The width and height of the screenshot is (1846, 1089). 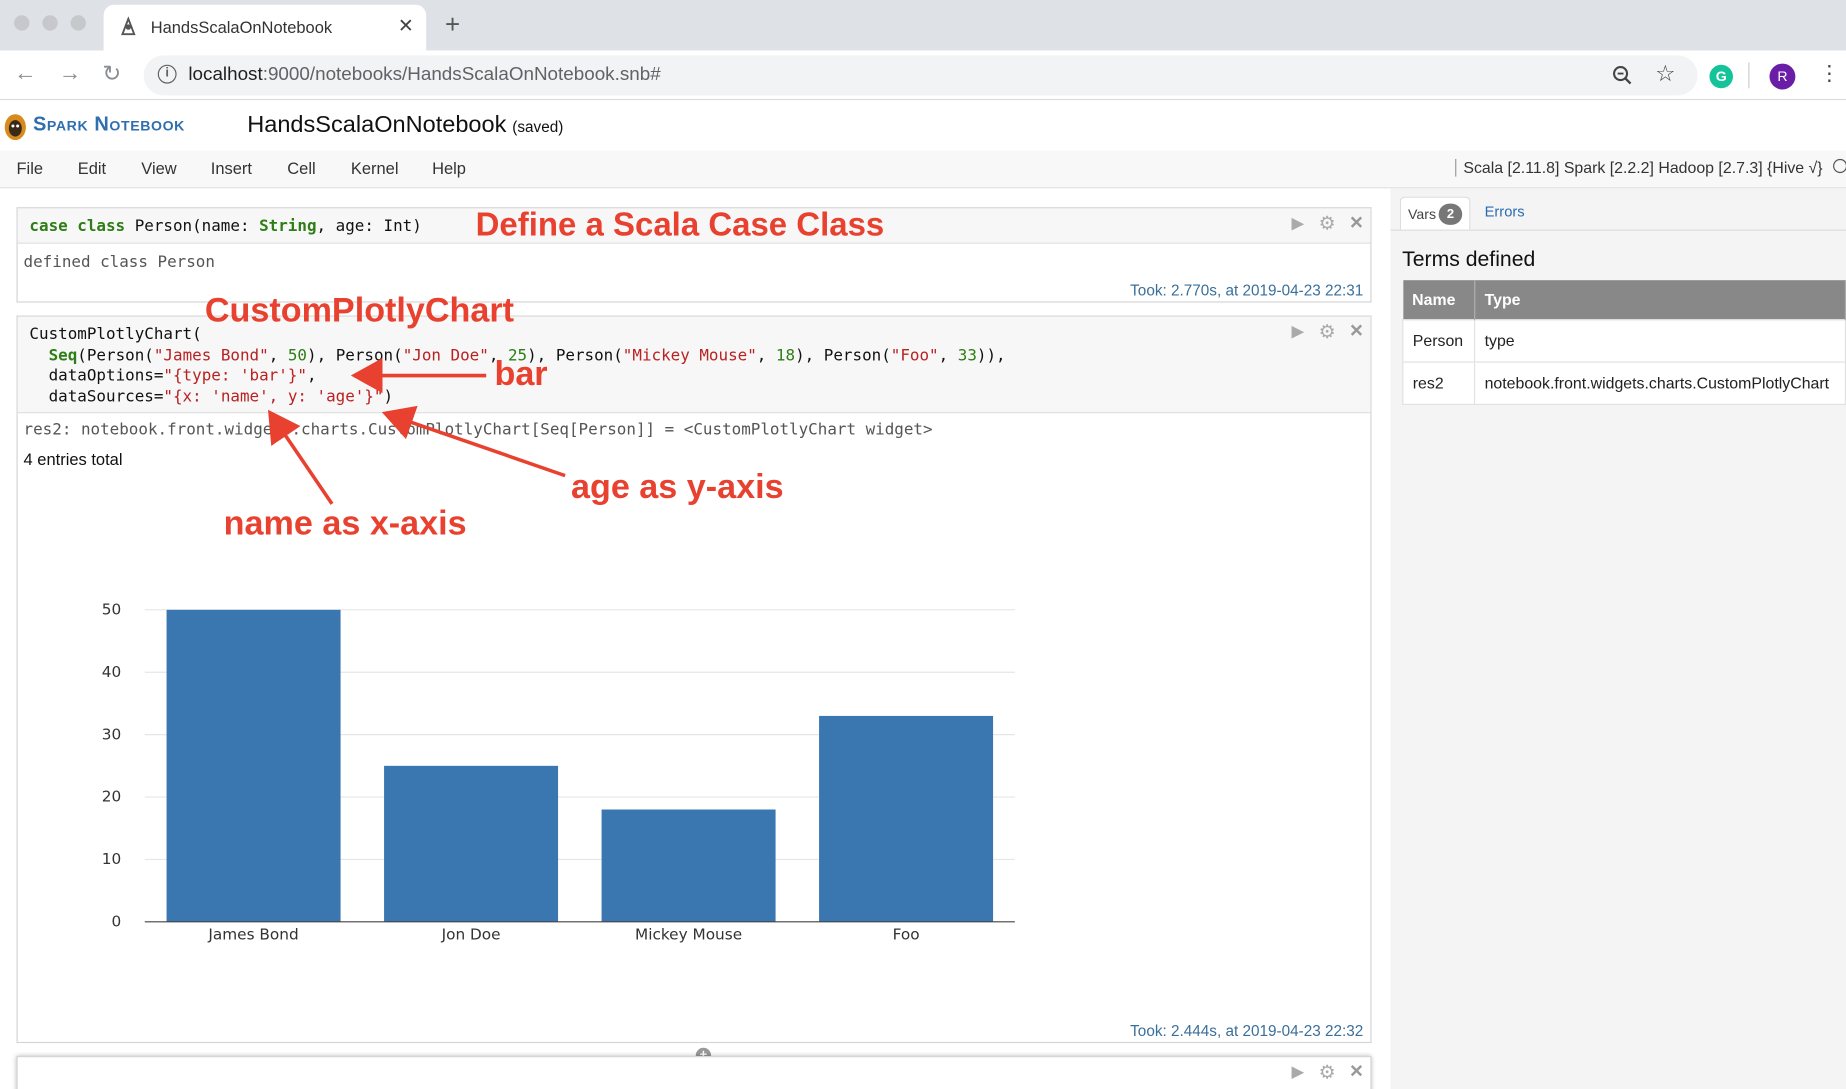 I want to click on execution-time: Took: 2.444s, at 2019-04-23 22:32, so click(x=1247, y=1030).